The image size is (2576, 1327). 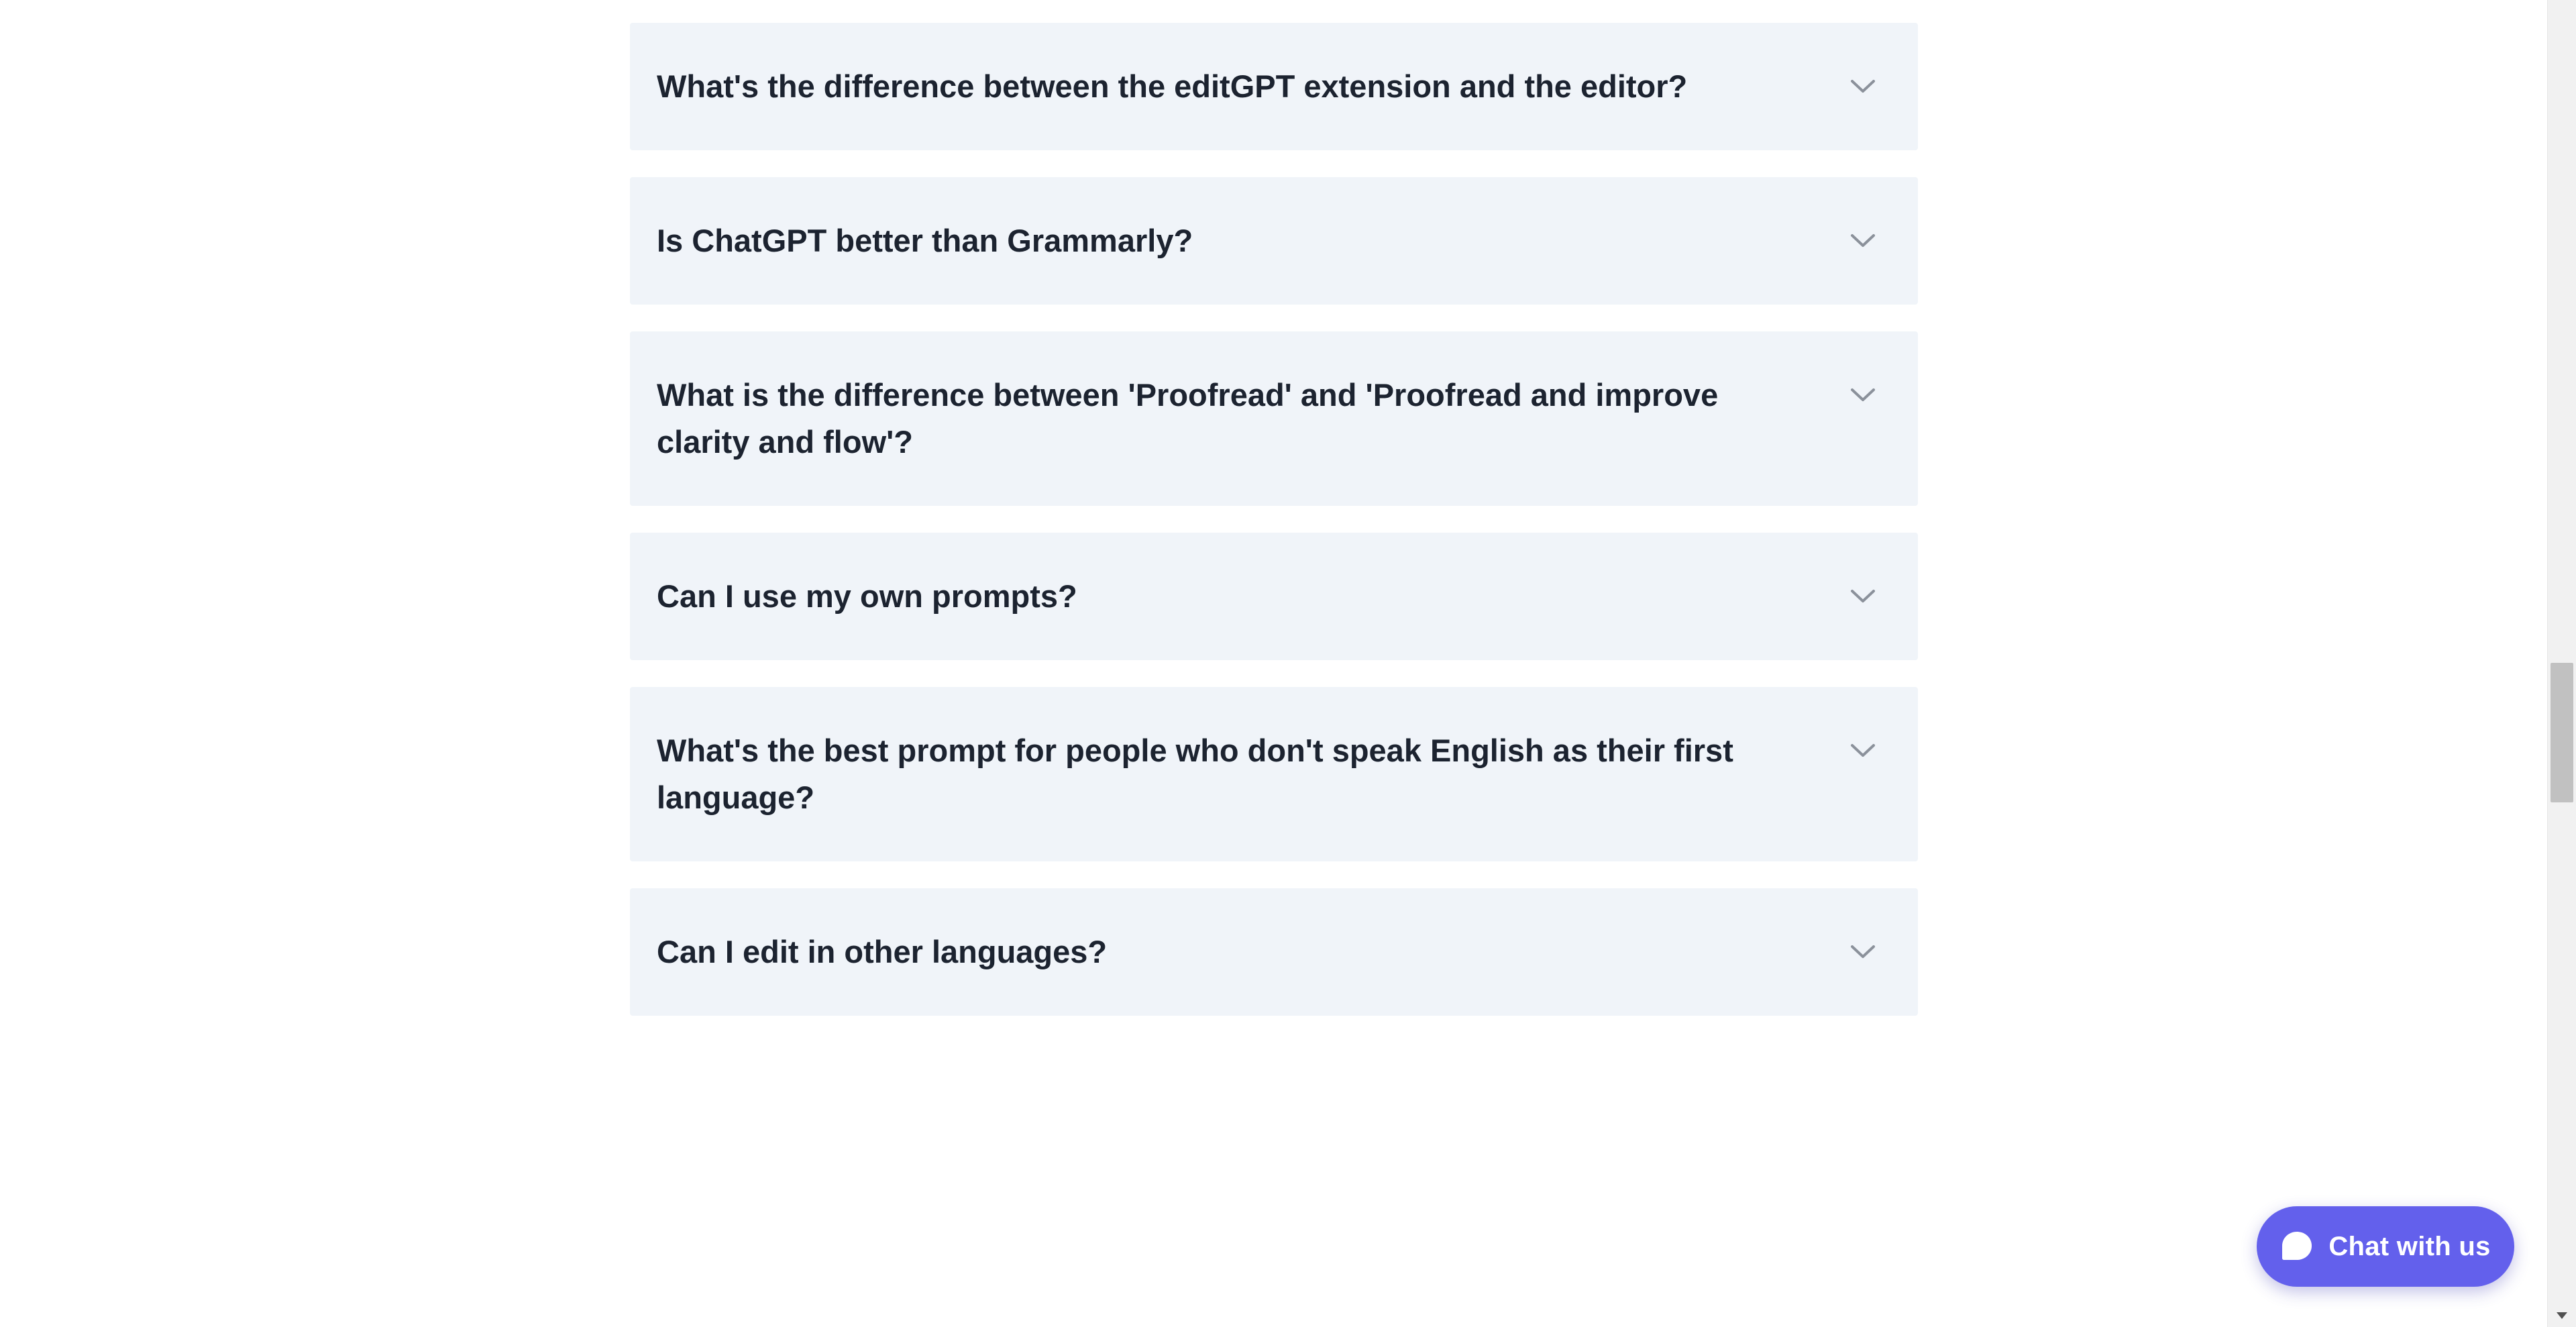 What do you see at coordinates (925, 240) in the screenshot?
I see `faq-question: Is ChatGPT better than Grammarly?` at bounding box center [925, 240].